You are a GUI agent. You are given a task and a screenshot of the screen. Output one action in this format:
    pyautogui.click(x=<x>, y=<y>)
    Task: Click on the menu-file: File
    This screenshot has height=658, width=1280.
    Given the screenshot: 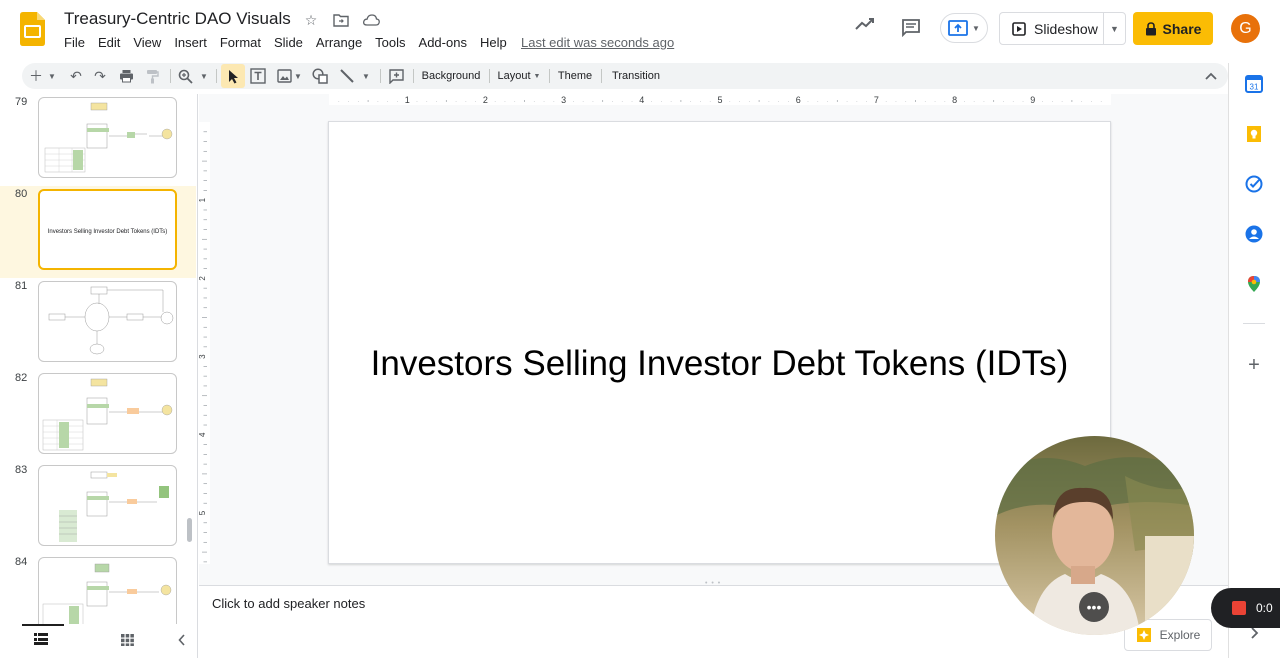 What is the action you would take?
    pyautogui.click(x=74, y=42)
    